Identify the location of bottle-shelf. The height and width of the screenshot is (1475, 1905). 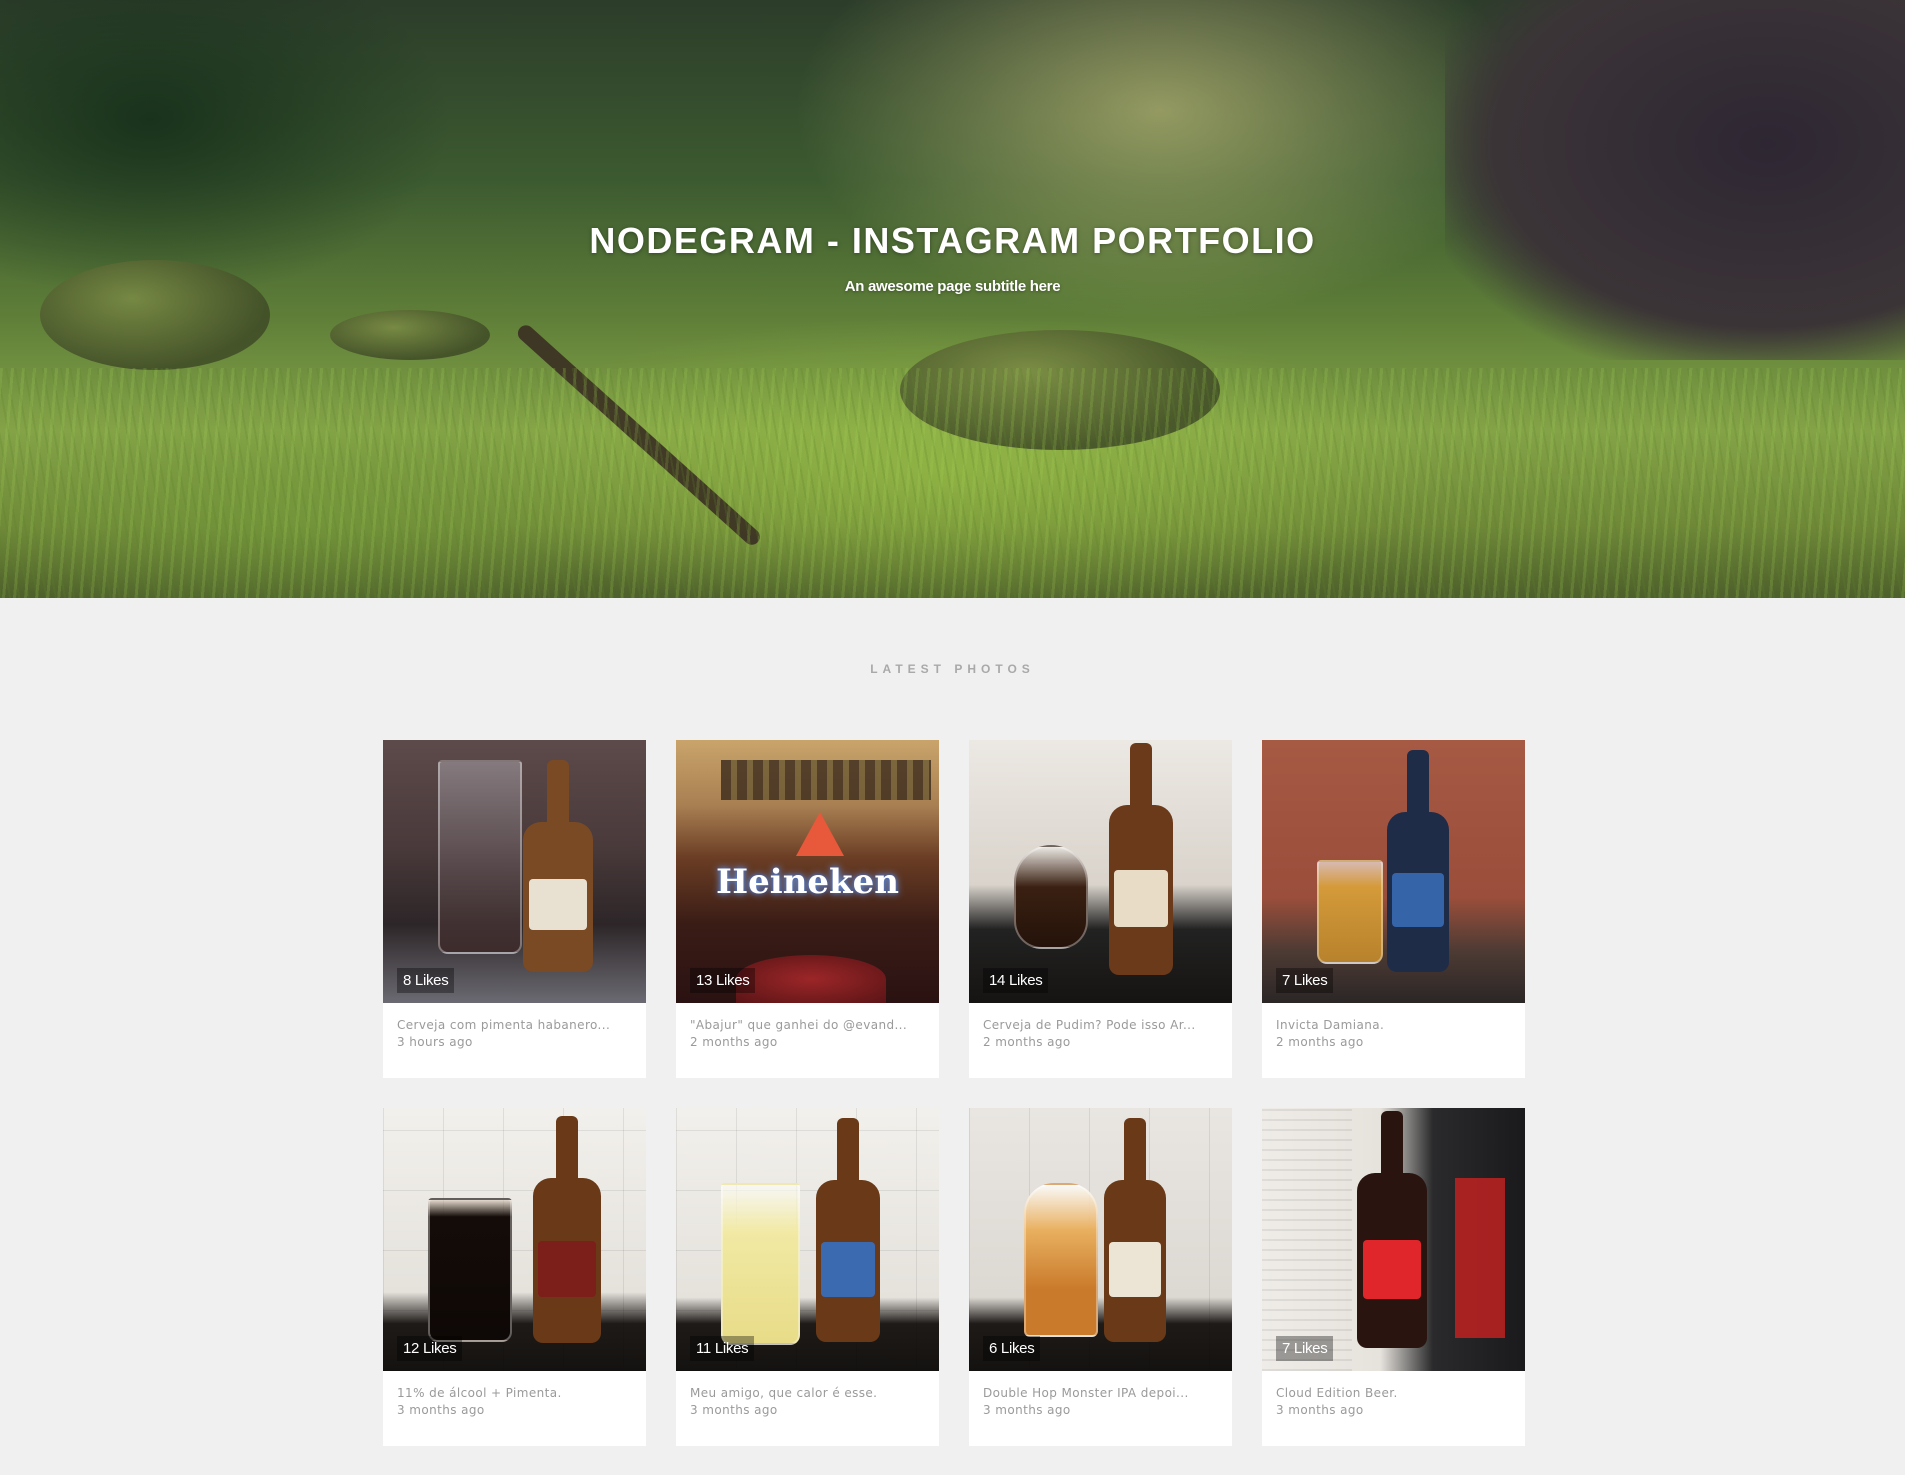
(826, 780).